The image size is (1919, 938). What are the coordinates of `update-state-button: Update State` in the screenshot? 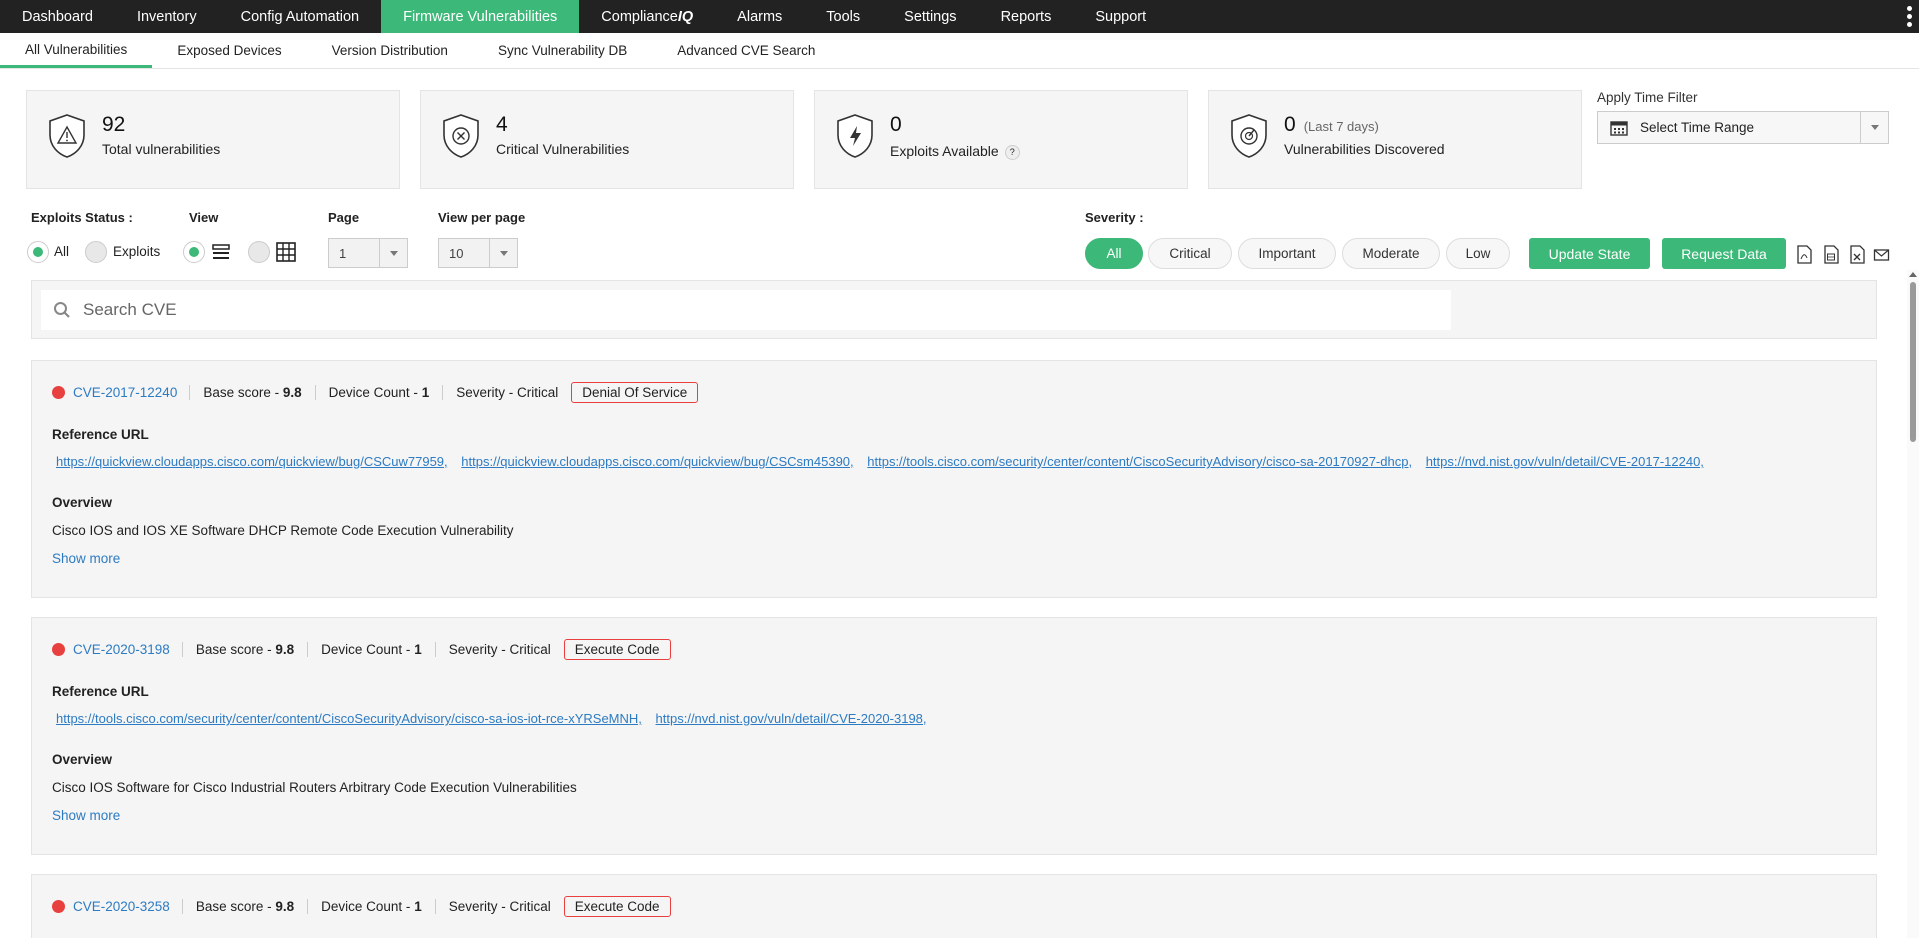 It's located at (1589, 253).